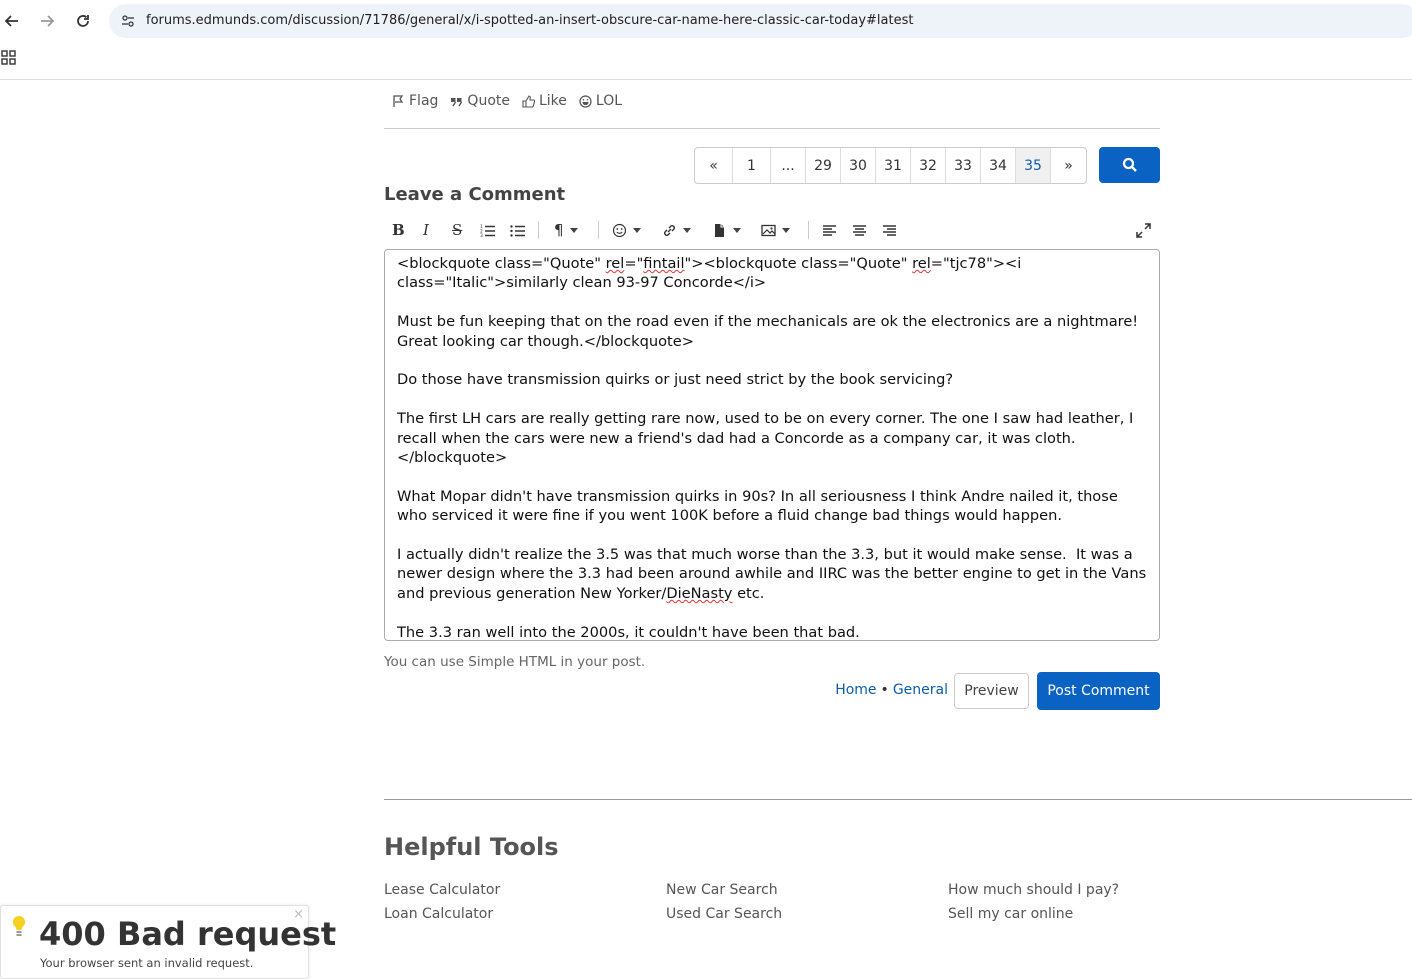 The image size is (1412, 979). What do you see at coordinates (398, 100) in the screenshot?
I see `flag-icon` at bounding box center [398, 100].